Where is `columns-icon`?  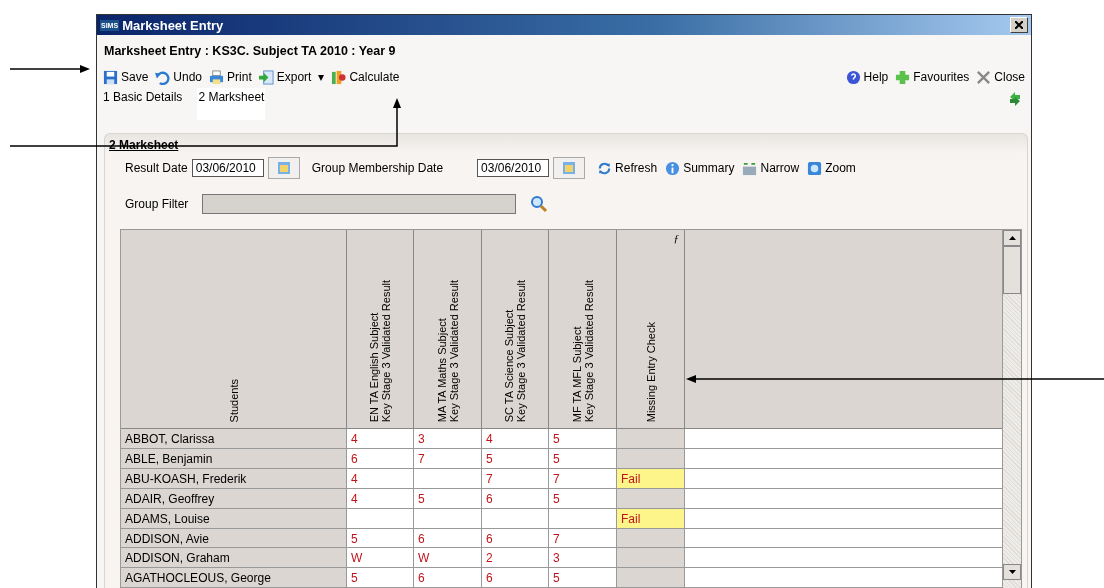 columns-icon is located at coordinates (750, 168).